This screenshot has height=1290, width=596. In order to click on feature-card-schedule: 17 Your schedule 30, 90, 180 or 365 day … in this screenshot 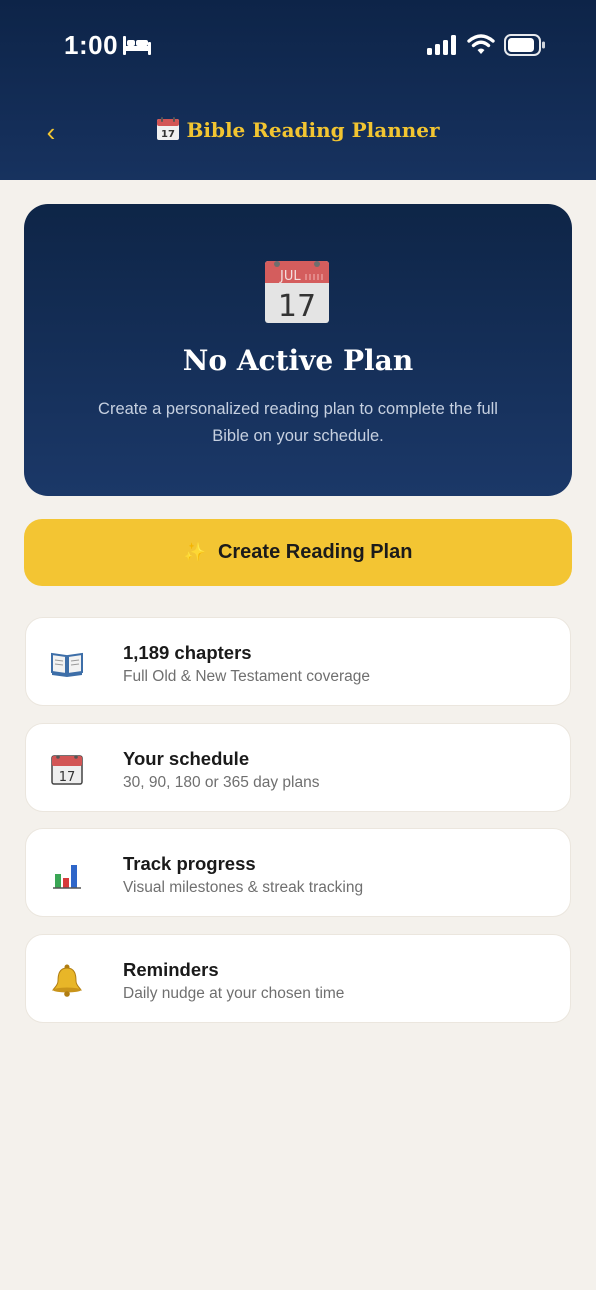, I will do `click(298, 767)`.